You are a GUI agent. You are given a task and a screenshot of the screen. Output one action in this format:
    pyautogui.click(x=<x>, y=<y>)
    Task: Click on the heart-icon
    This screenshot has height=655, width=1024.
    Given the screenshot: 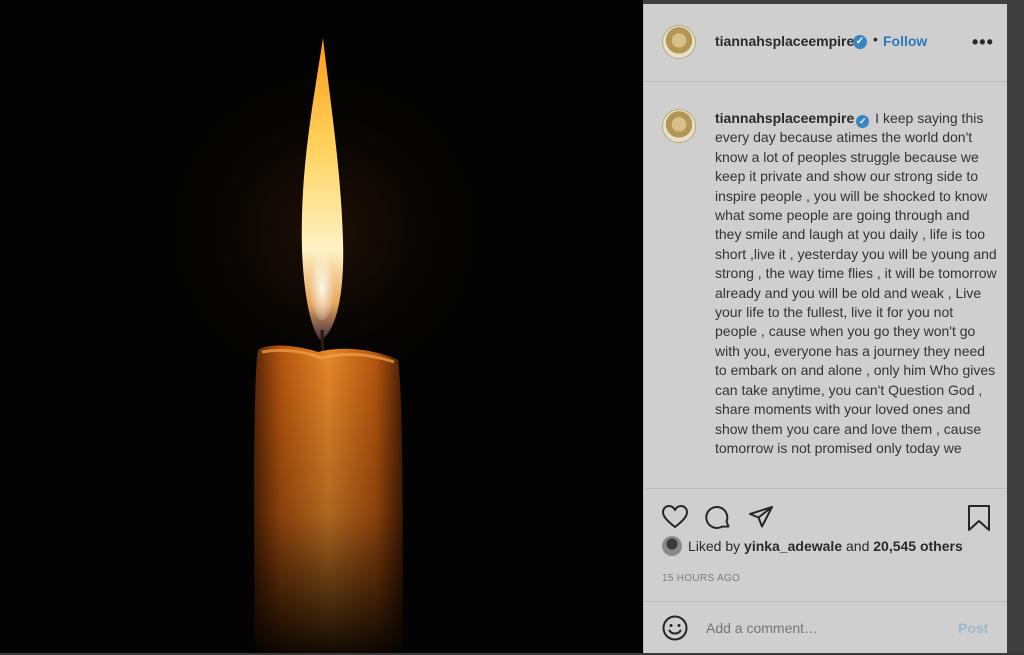 What is the action you would take?
    pyautogui.click(x=675, y=517)
    